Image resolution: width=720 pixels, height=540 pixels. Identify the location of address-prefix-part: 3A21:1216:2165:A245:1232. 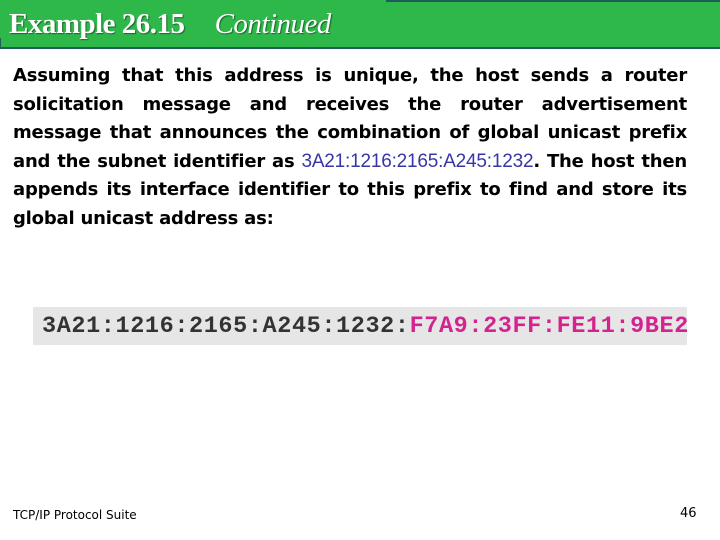
(218, 326).